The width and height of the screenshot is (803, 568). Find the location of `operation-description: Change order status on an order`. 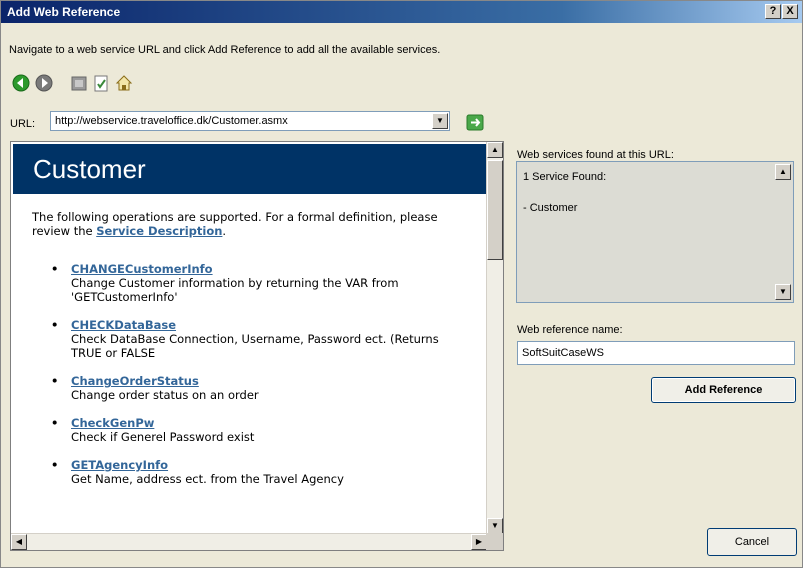

operation-description: Change order status on an order is located at coordinates (165, 395).